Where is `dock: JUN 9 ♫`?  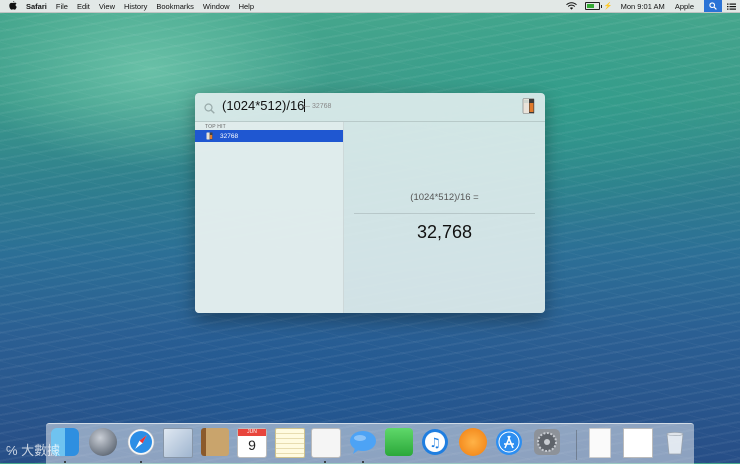
dock: JUN 9 ♫ is located at coordinates (370, 443).